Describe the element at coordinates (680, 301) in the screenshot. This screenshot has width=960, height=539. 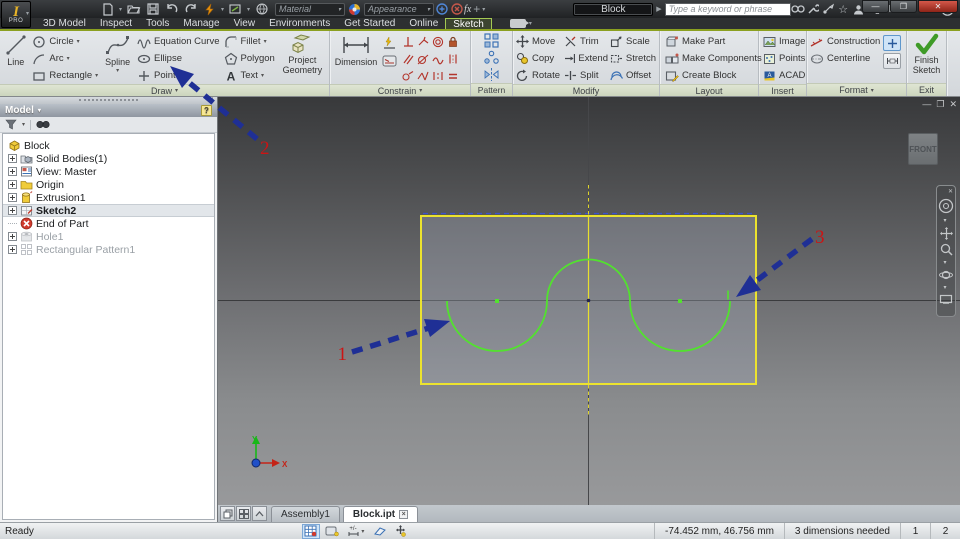
I see `arc-center-point-right` at that location.